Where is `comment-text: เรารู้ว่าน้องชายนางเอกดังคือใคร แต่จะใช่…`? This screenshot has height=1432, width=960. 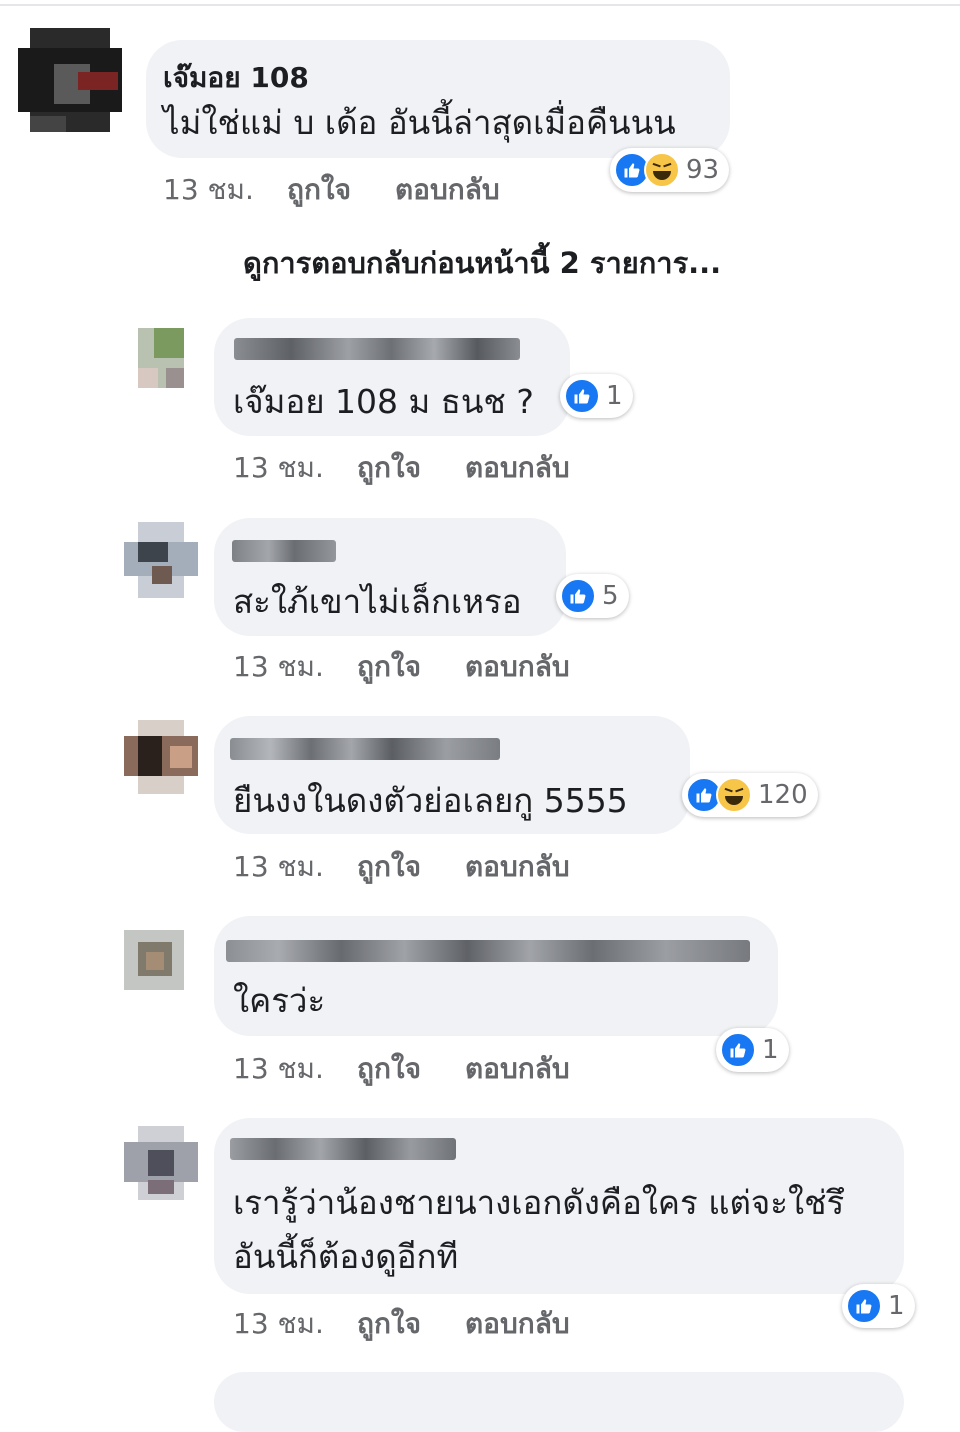
comment-text: เรารู้ว่าน้องชายนางเอกดังคือใคร แต่จะใช่… is located at coordinates (539, 1229).